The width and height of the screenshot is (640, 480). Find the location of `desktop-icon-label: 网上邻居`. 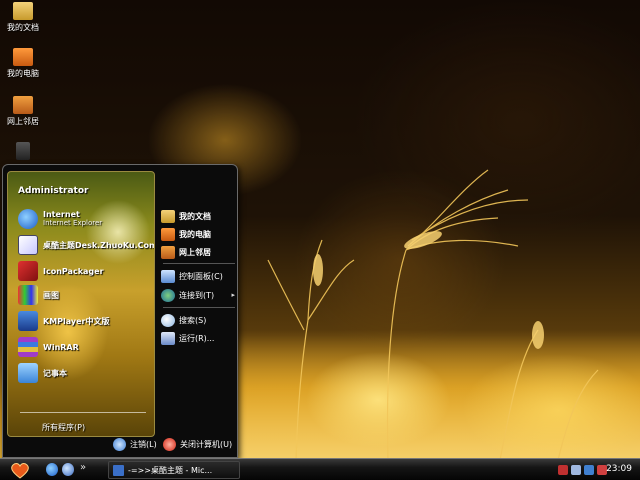

desktop-icon-label: 网上邻居 is located at coordinates (23, 121).